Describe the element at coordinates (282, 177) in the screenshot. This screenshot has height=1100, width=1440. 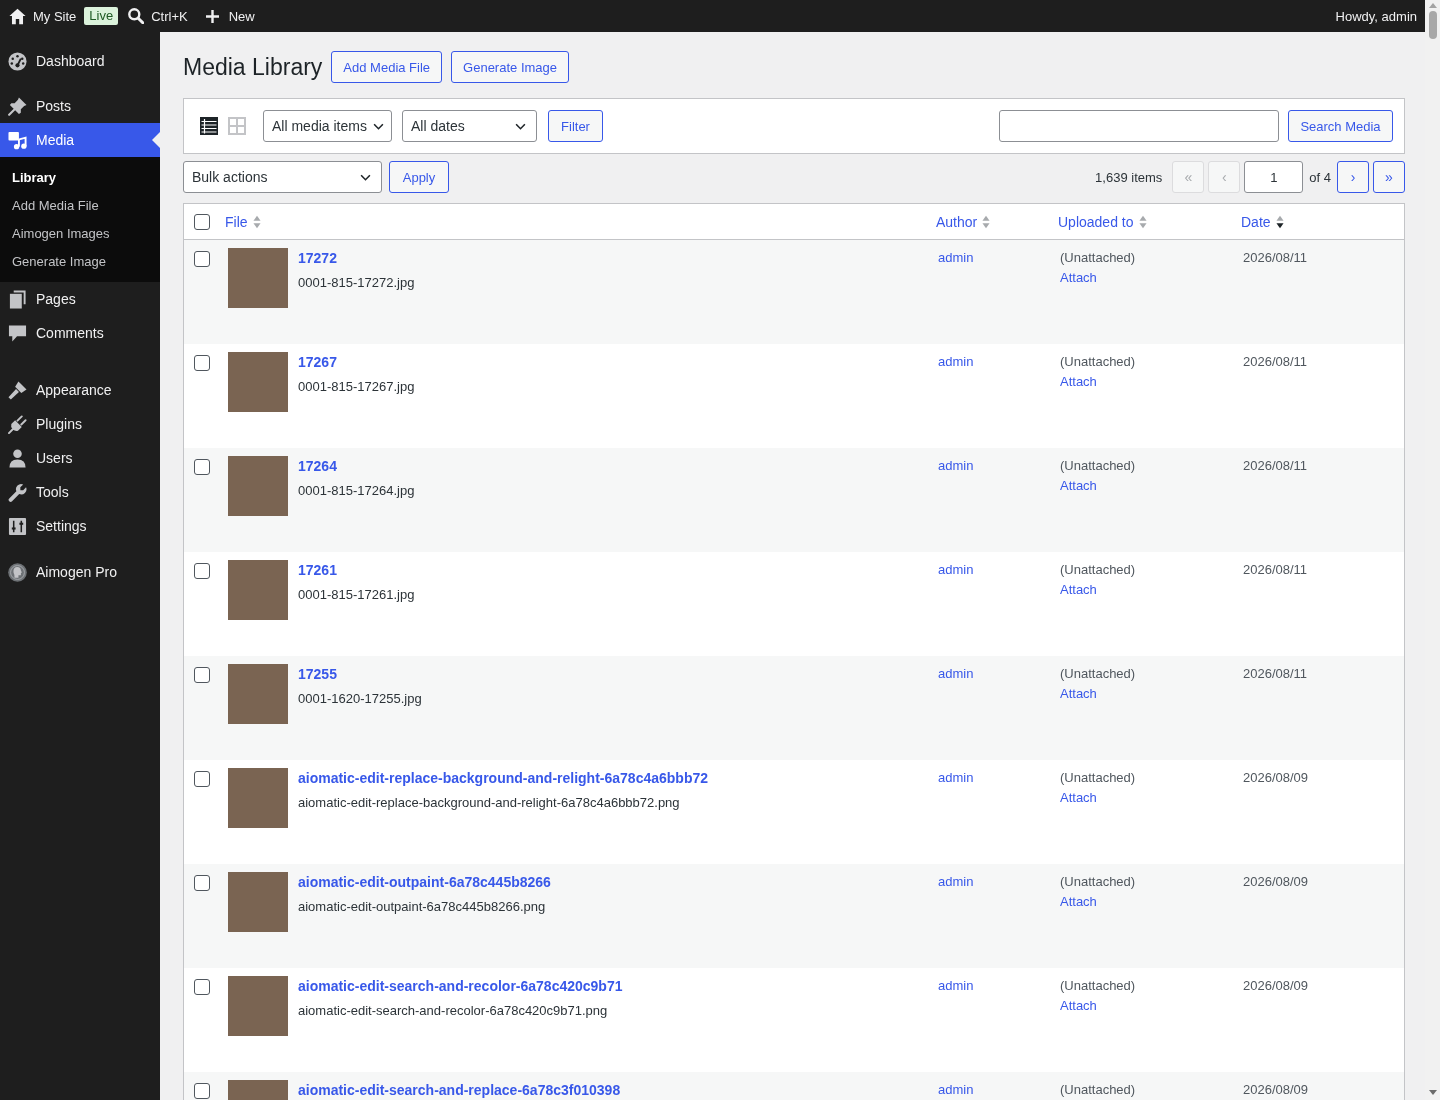
I see `bulk-actions-select: Bulk actions` at that location.